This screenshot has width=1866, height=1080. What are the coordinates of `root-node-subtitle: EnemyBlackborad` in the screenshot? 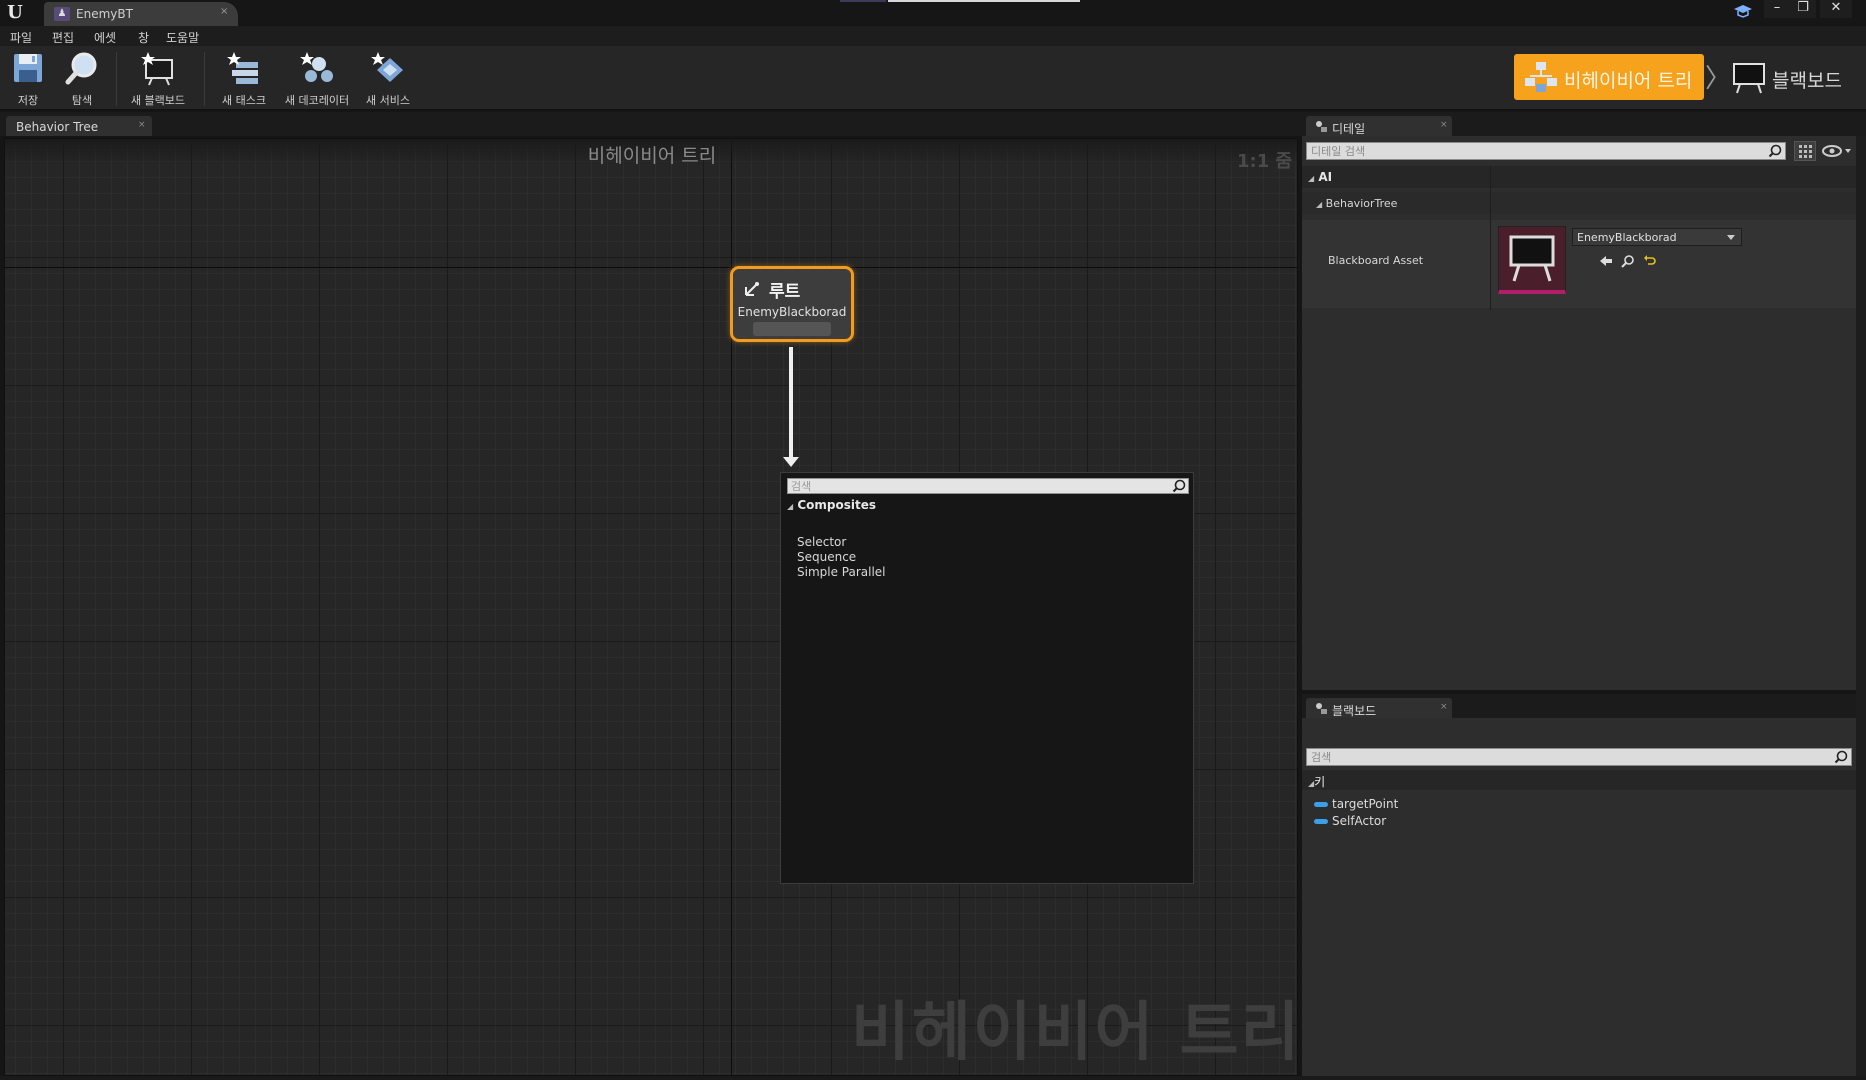 It's located at (792, 312).